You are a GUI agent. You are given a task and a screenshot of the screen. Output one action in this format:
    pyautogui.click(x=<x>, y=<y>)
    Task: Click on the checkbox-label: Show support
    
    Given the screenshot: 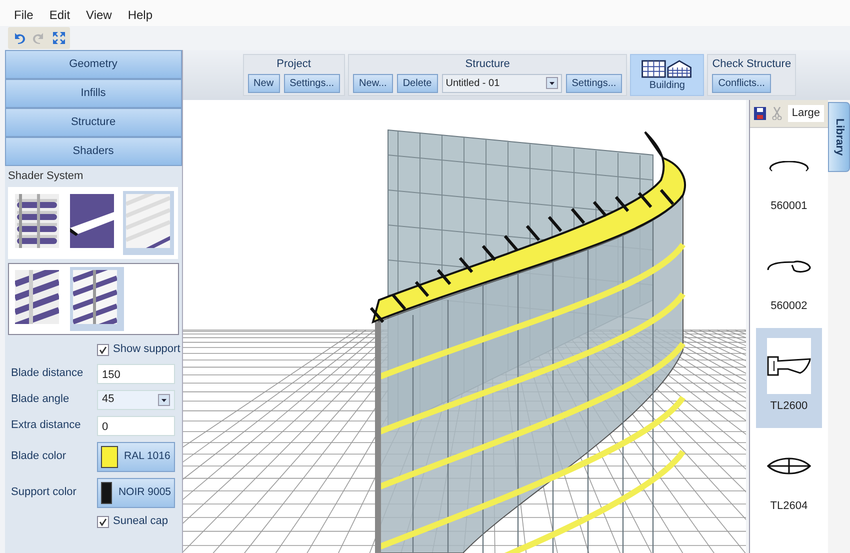 What is the action you would take?
    pyautogui.click(x=146, y=350)
    